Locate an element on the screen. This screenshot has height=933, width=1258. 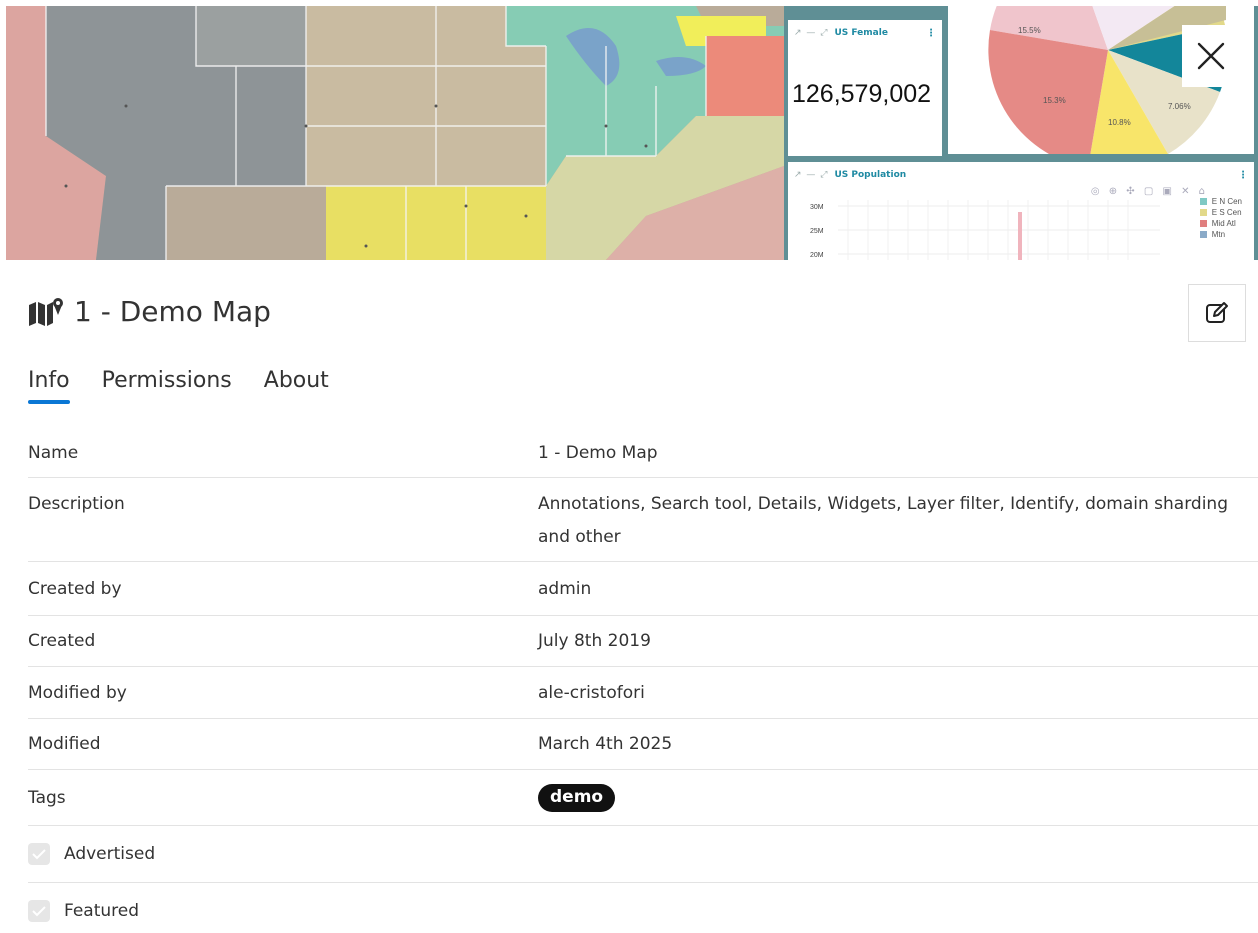
info-value: ale-cristofori is located at coordinates (591, 692).